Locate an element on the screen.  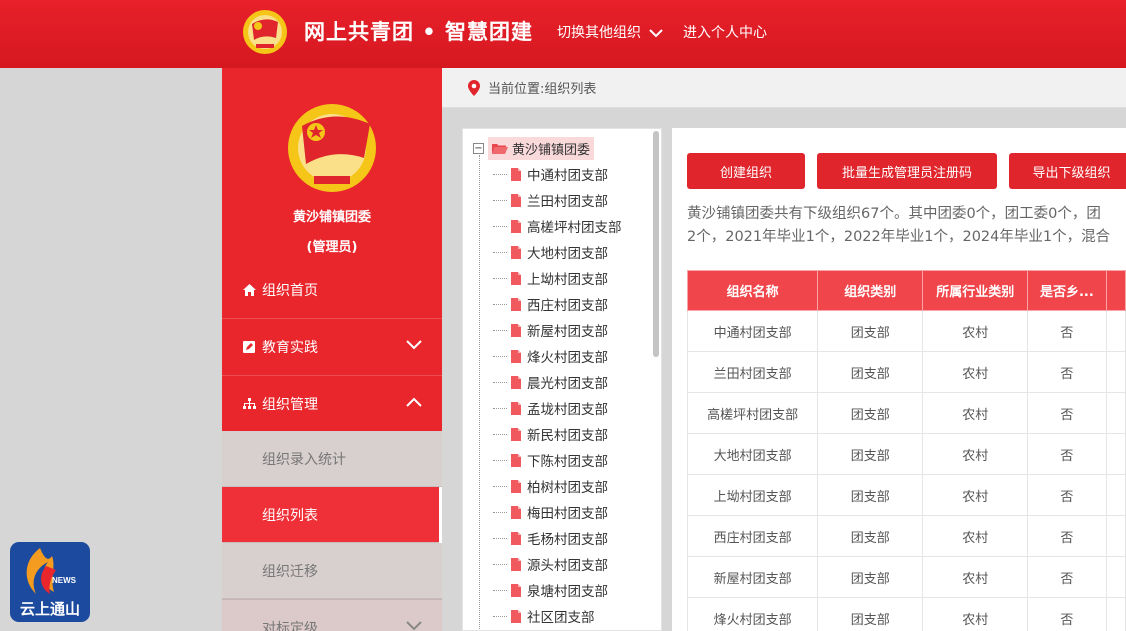
sidebar-item-org-home: 组织首页 is located at coordinates (332, 289).